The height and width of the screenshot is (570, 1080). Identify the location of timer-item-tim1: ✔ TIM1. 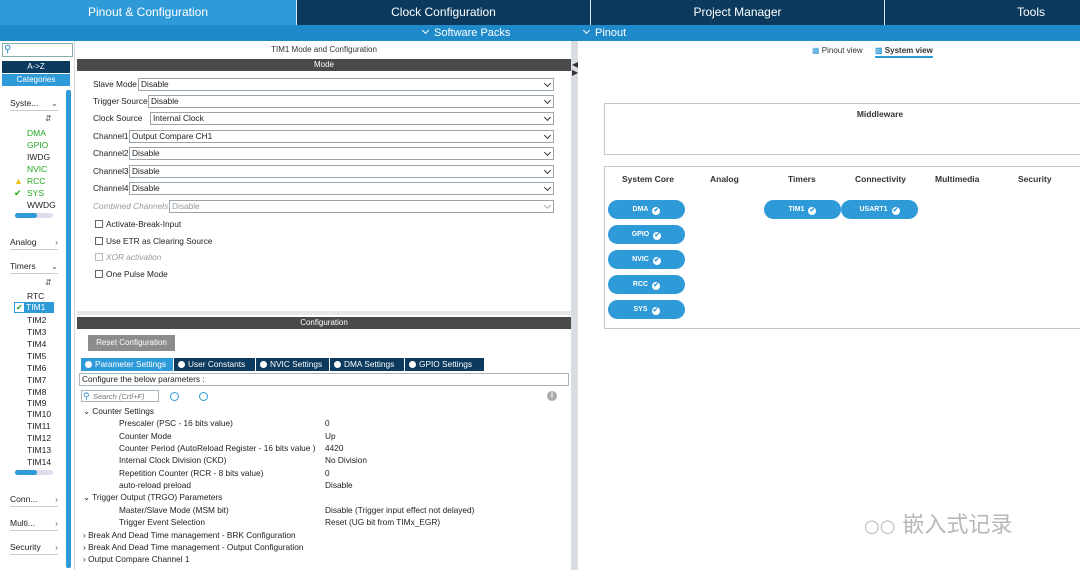
(34, 307).